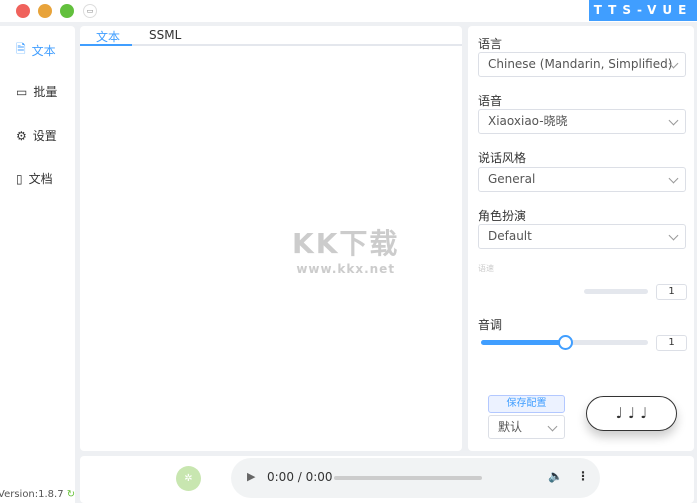 The height and width of the screenshot is (503, 697). Describe the element at coordinates (165, 35) in the screenshot. I see `tab-ssml: SSML` at that location.